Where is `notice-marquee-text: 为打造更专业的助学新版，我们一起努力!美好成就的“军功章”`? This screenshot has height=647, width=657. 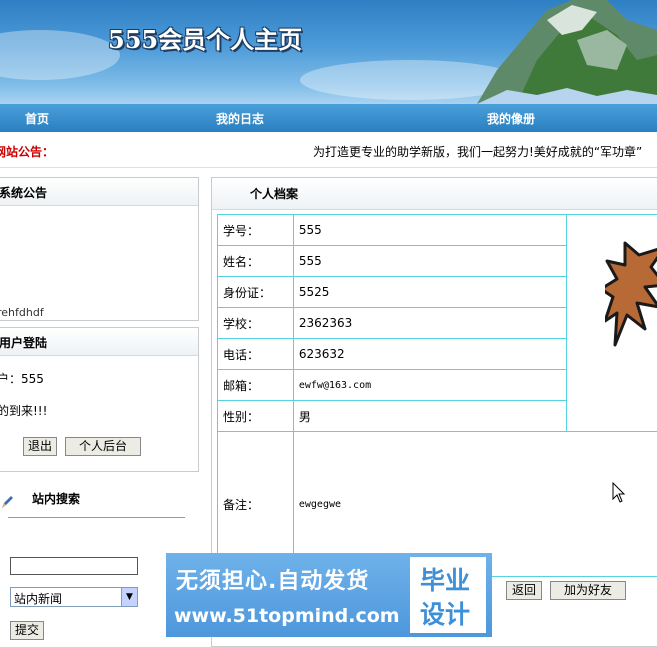
notice-marquee-text: 为打造更专业的助学新版，我们一起努力!美好成就的“军功章” is located at coordinates (477, 151).